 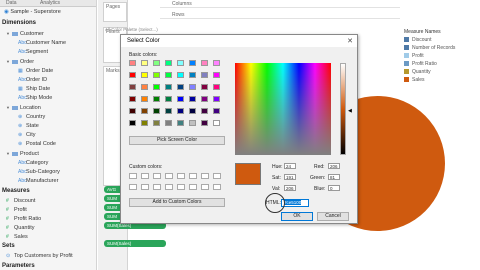 I want to click on field-order-id: AbcOrder ID, so click(x=32, y=80).